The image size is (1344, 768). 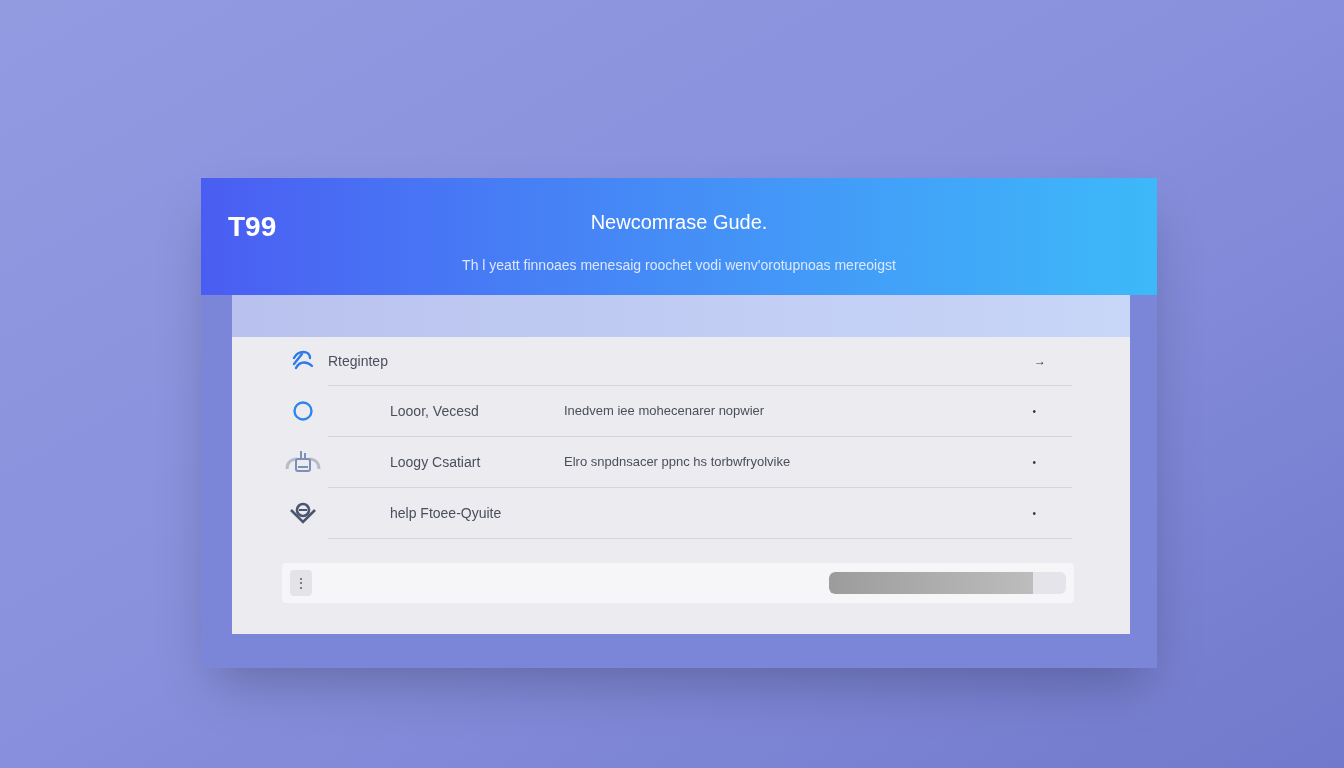 What do you see at coordinates (1053, 361) in the screenshot?
I see `arrow-link: →` at bounding box center [1053, 361].